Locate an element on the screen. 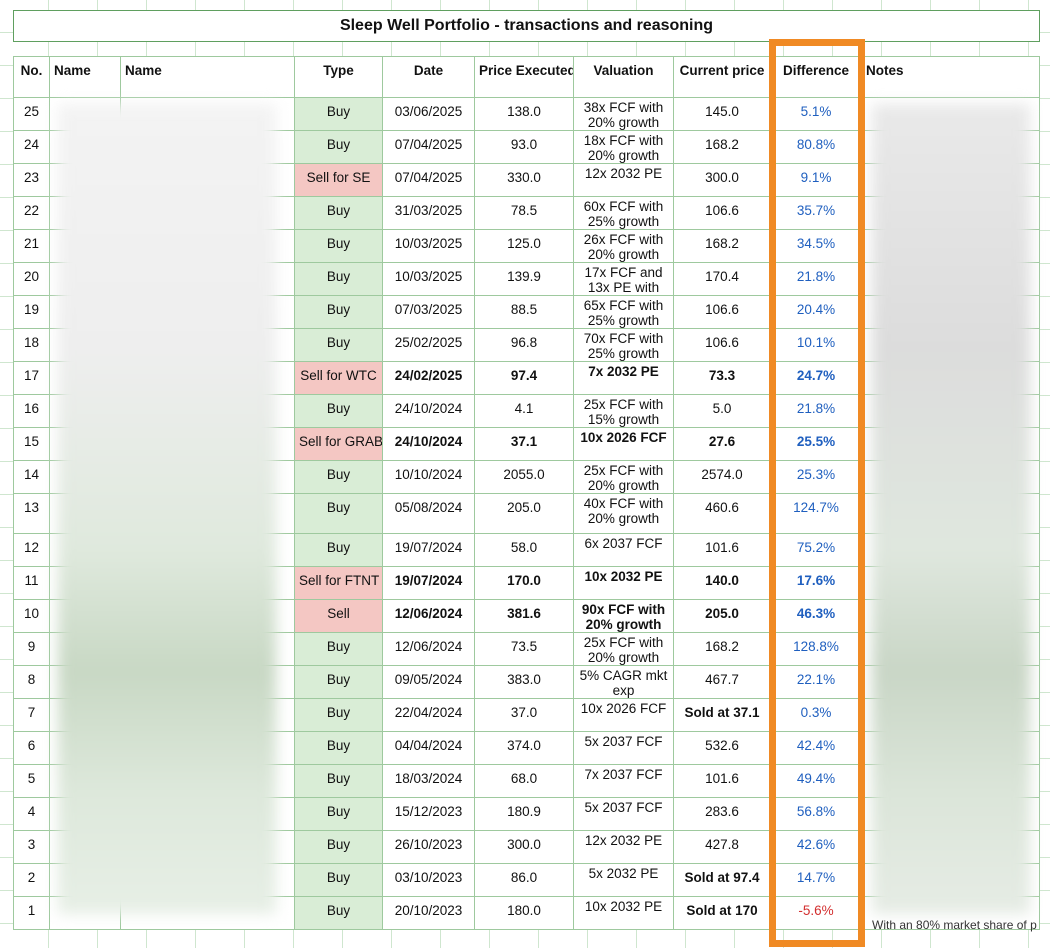  cell-difference: 80.8% is located at coordinates (816, 147).